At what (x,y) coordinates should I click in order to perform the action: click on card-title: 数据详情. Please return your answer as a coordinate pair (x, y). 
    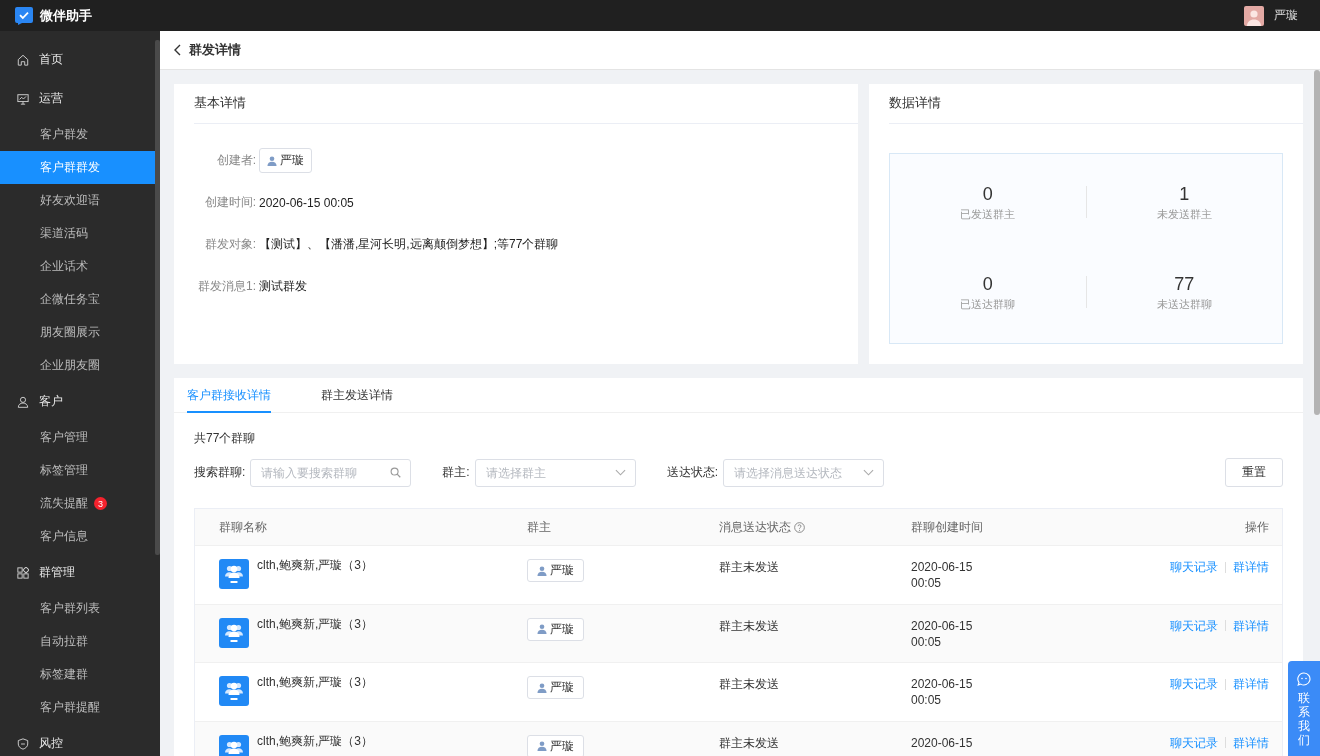
    Looking at the image, I should click on (915, 103).